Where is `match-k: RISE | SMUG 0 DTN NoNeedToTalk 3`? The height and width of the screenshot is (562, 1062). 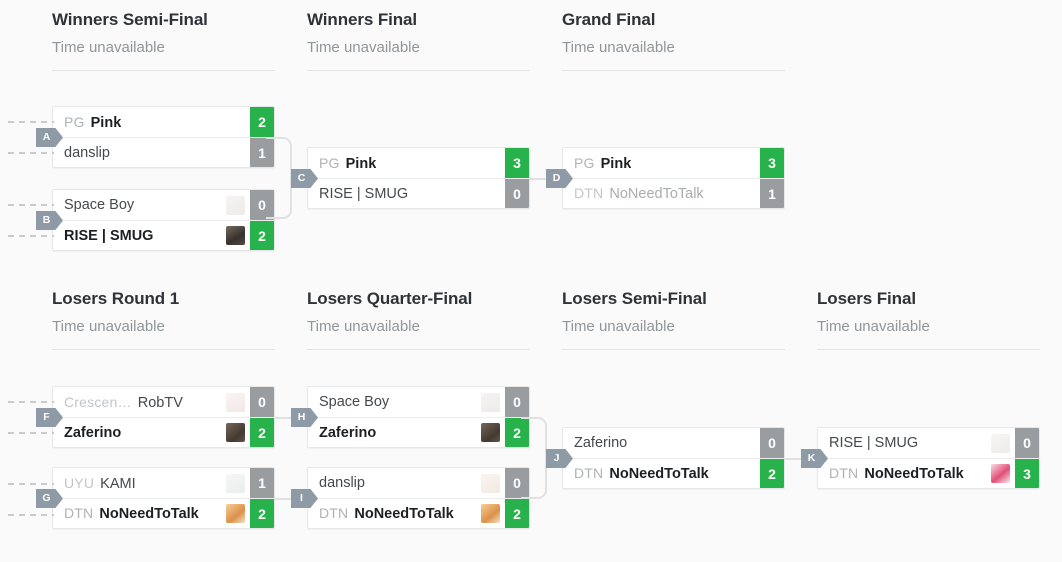 match-k: RISE | SMUG 0 DTN NoNeedToTalk 3 is located at coordinates (928, 458).